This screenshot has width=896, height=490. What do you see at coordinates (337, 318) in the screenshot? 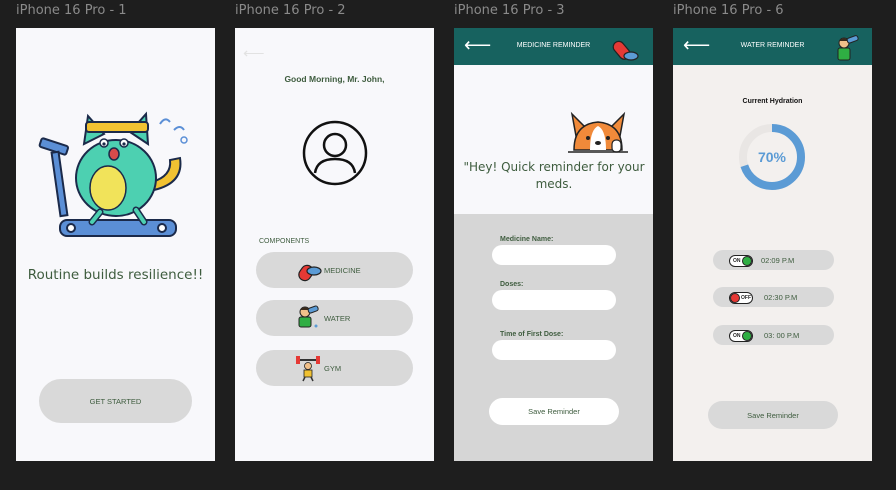
I see `water-label: WATER` at bounding box center [337, 318].